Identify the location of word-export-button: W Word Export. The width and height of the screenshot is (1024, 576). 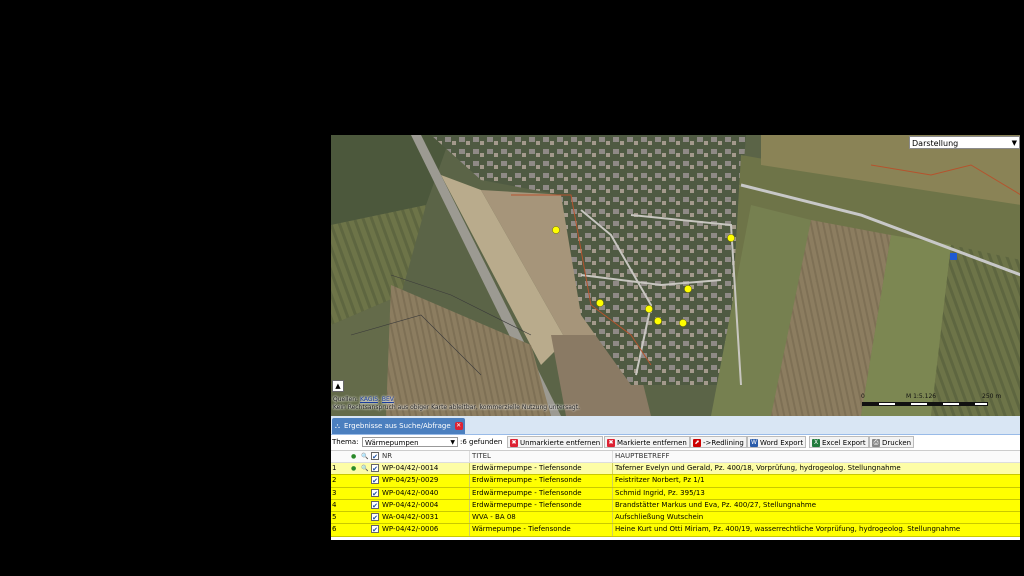
(777, 442).